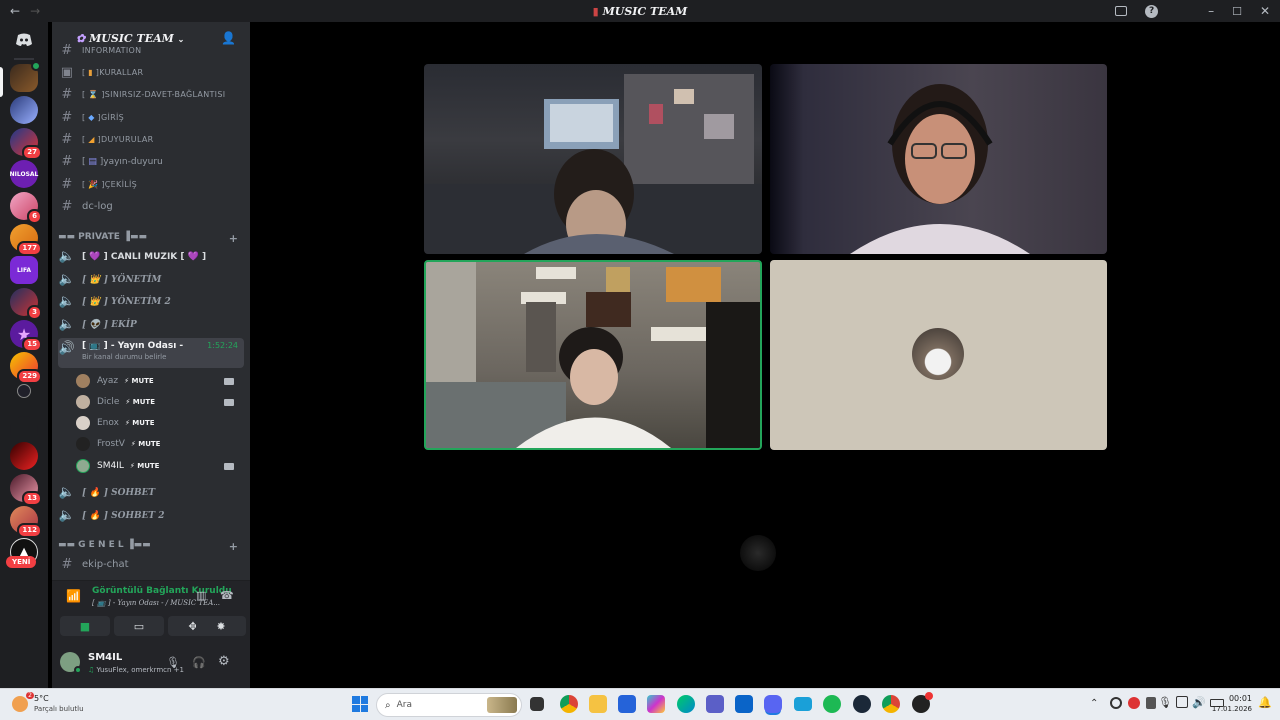  Describe the element at coordinates (686, 704) in the screenshot. I see `edge-icon` at that location.